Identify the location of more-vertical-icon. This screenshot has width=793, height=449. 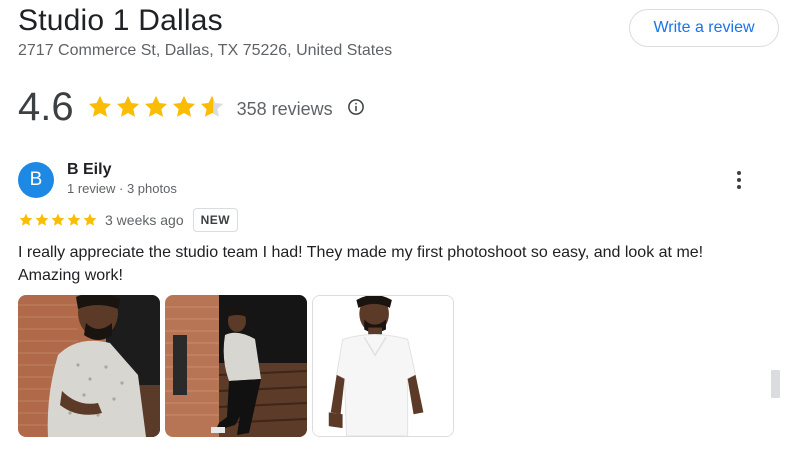
(739, 180).